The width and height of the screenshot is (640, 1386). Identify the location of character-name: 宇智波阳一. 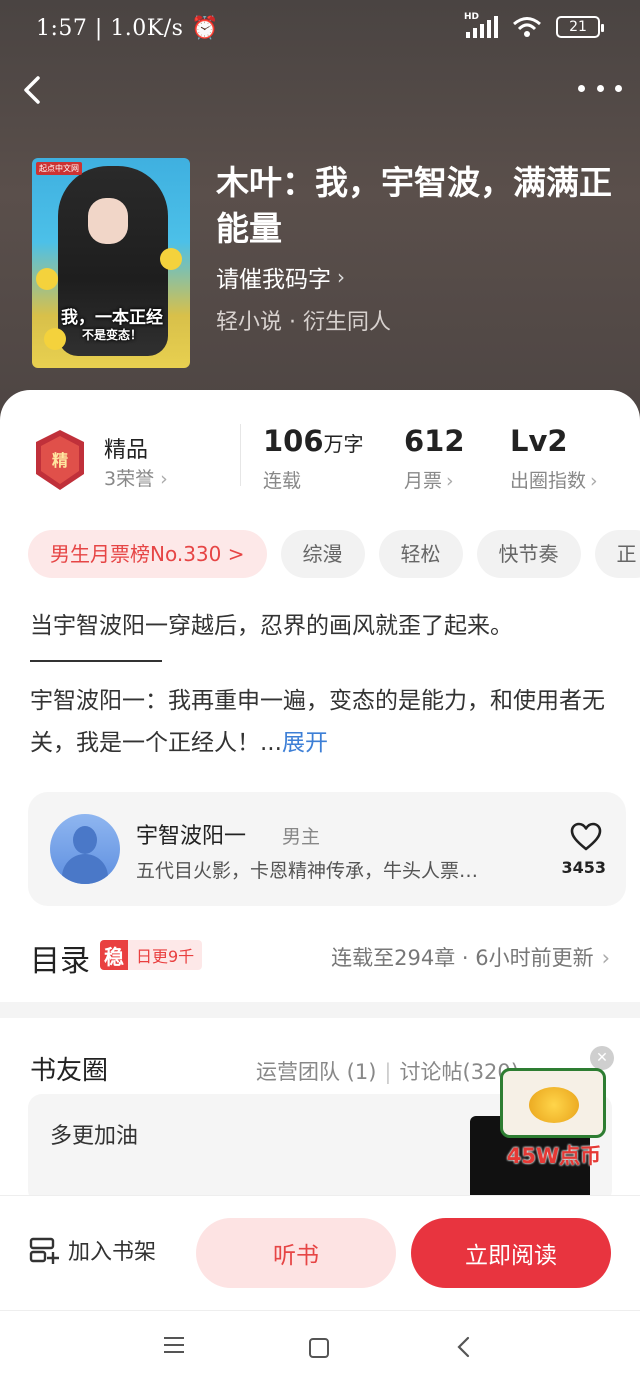
(191, 836).